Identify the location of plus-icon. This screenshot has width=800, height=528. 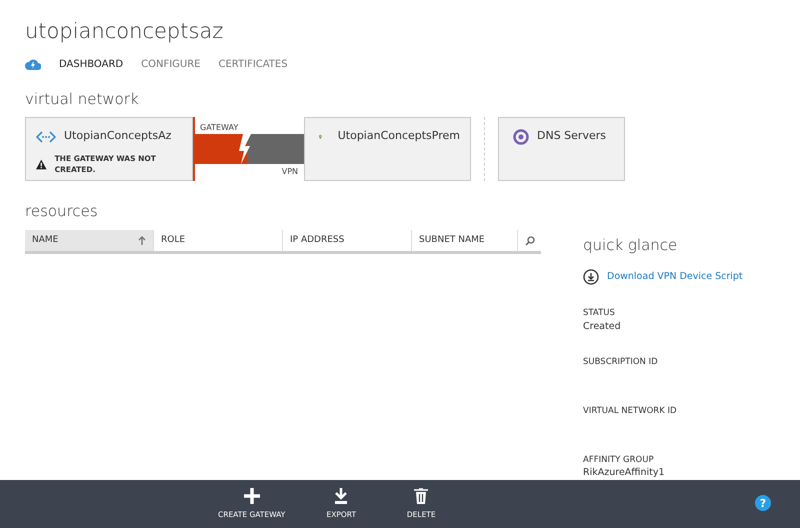
(252, 496).